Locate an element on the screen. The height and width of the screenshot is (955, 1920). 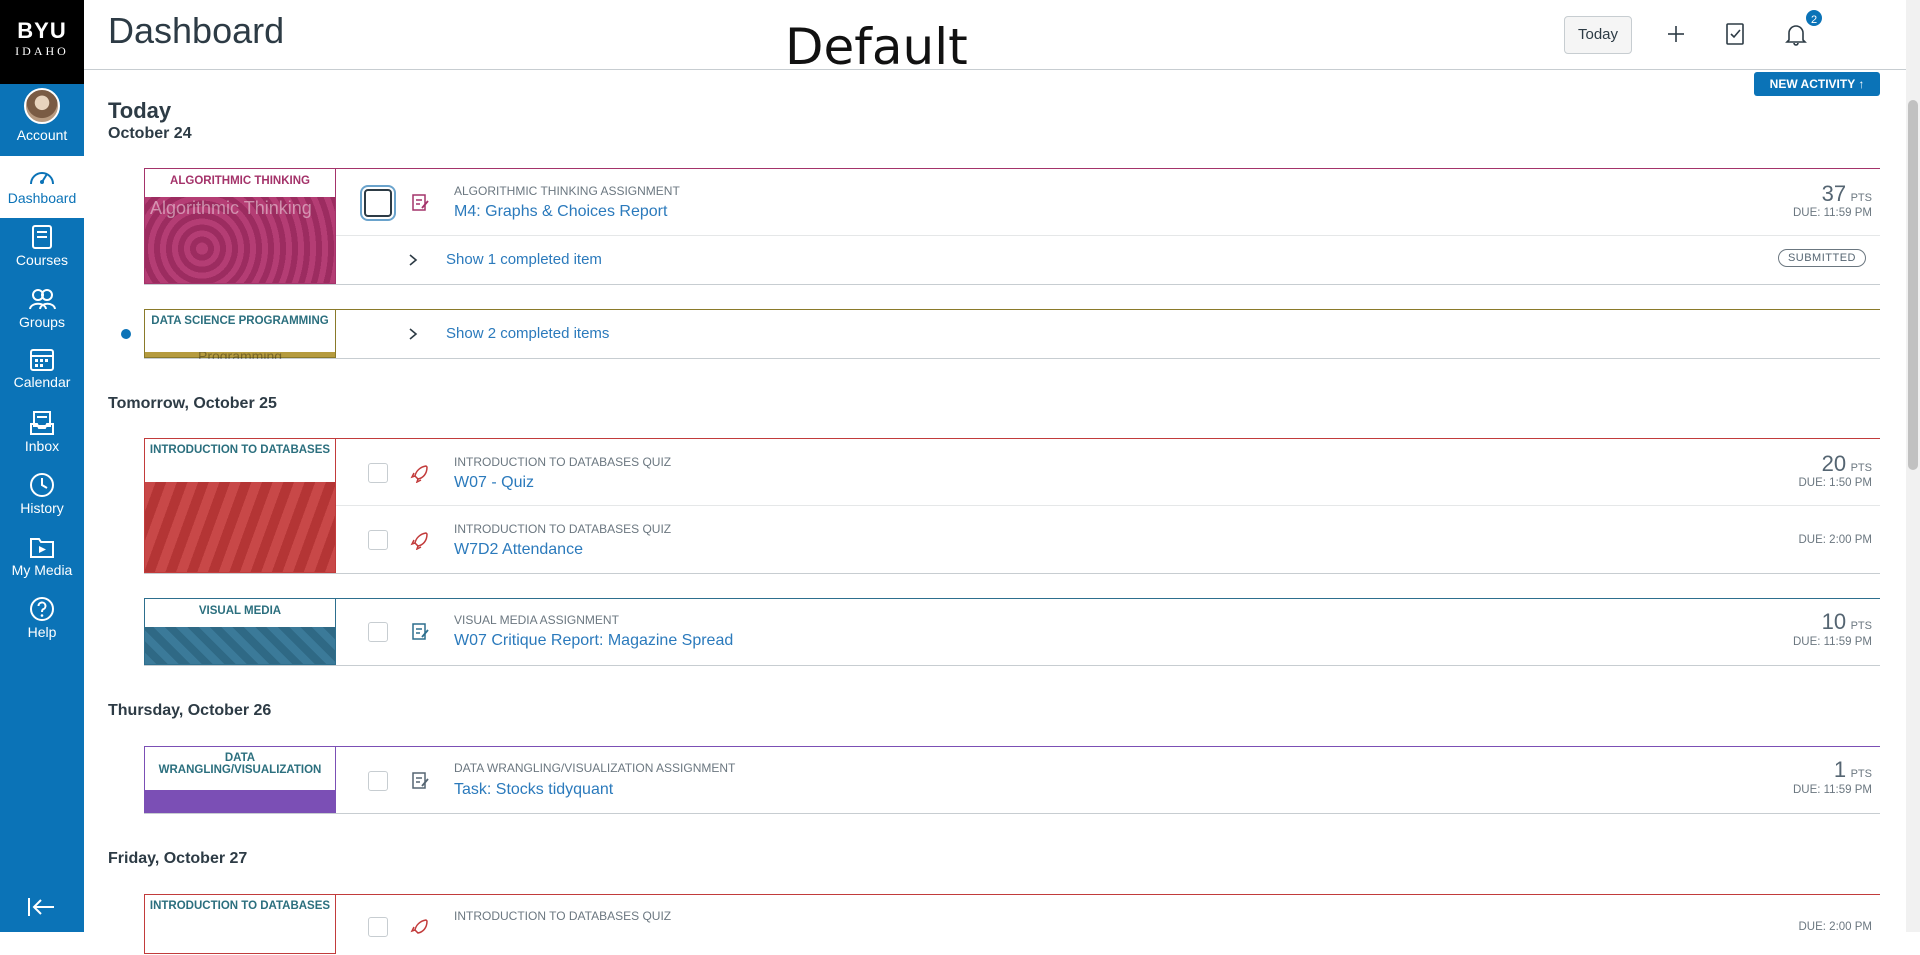
nav-calendar: Calendar is located at coordinates (42, 376).